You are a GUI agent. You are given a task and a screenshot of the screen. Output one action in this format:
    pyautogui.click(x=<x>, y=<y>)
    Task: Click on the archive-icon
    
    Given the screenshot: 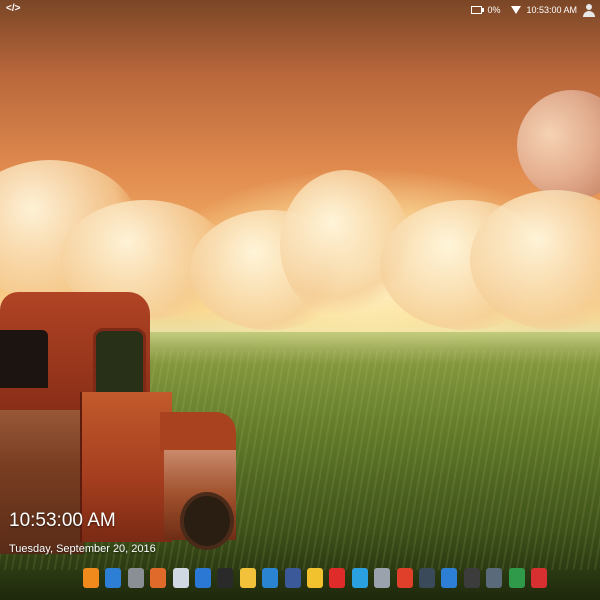 What is the action you would take?
    pyautogui.click(x=382, y=578)
    